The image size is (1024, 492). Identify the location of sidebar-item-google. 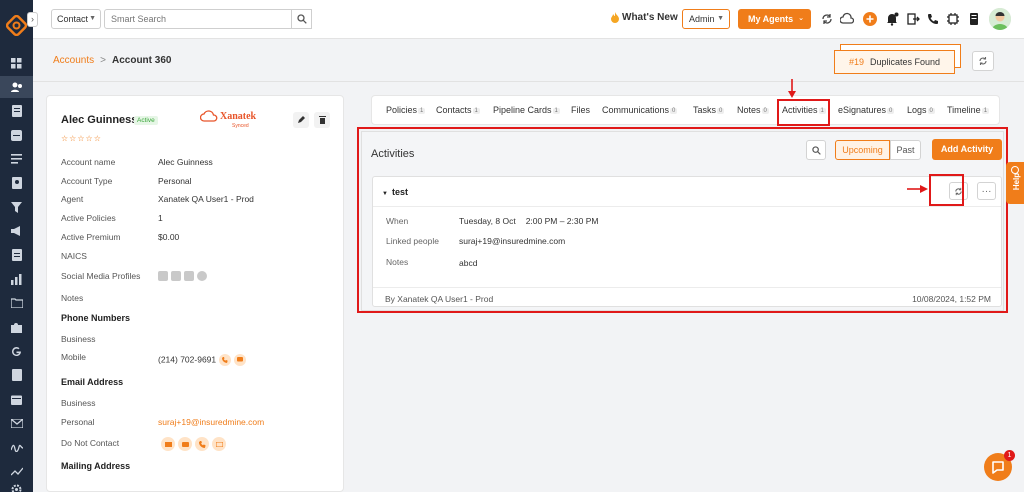
(16, 351).